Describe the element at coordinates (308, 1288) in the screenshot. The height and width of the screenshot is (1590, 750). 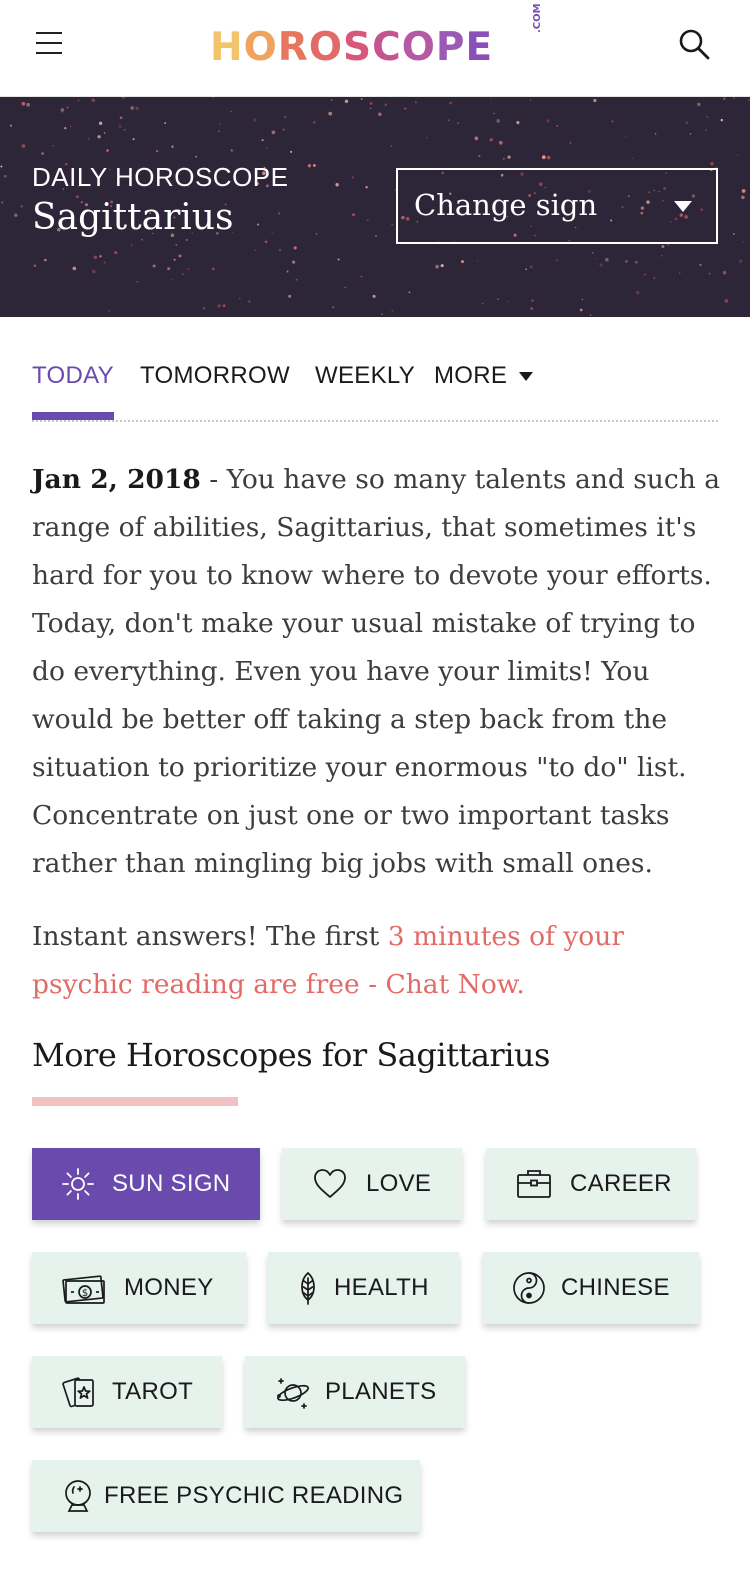
I see `leaf-icon` at that location.